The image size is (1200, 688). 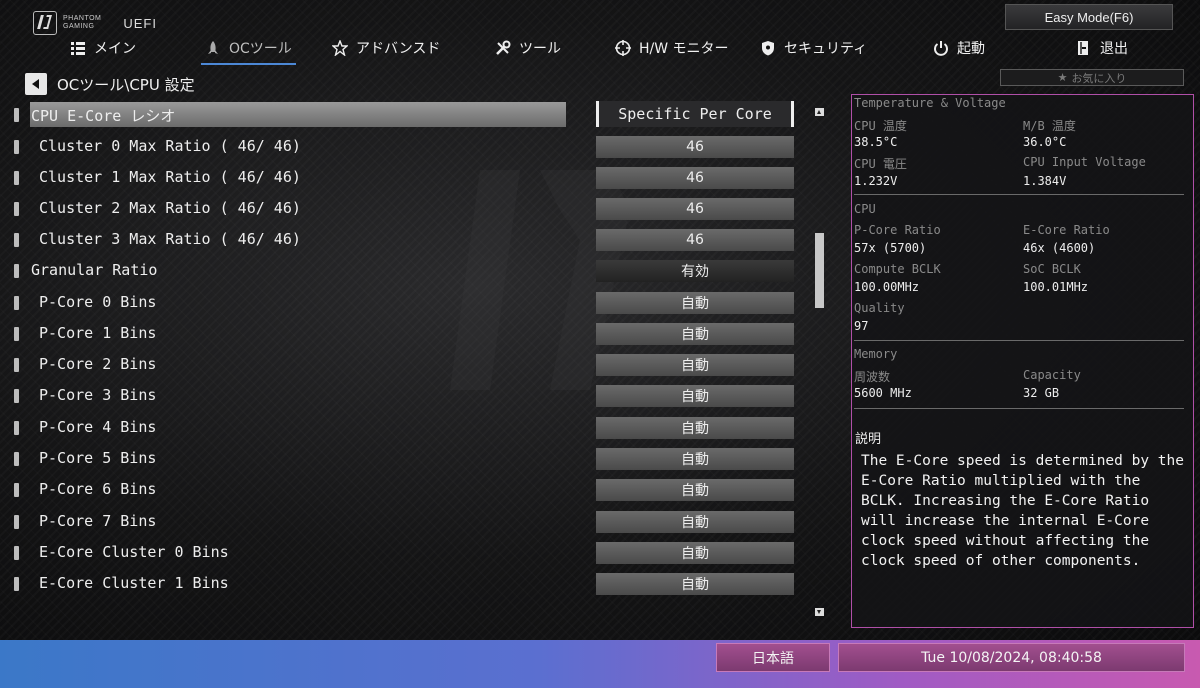 I want to click on setting-row: E-Core Cluster 1 Bins 自動, so click(x=400, y=584).